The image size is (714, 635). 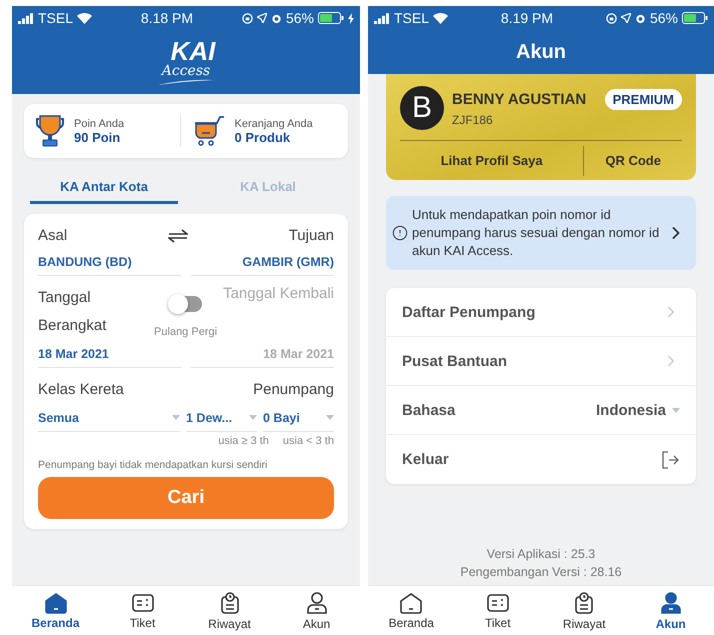 I want to click on user-id: ZJF186, so click(x=473, y=120).